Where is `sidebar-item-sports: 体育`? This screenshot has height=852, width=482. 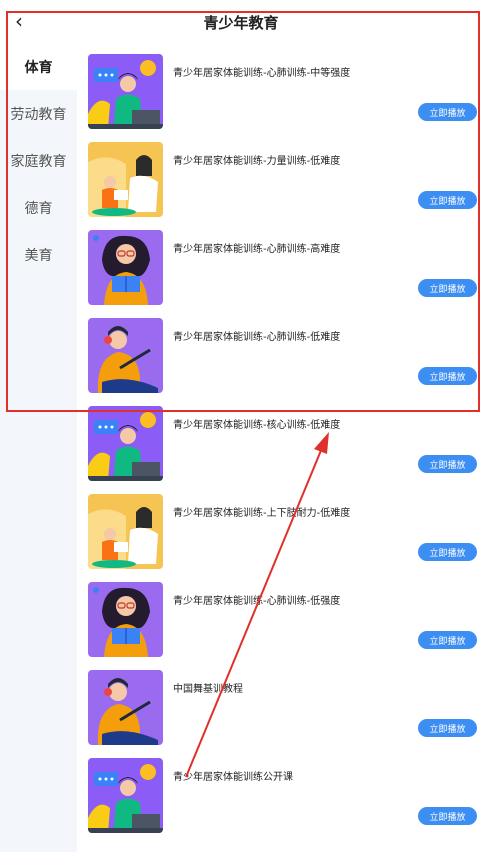 sidebar-item-sports: 体育 is located at coordinates (38, 67).